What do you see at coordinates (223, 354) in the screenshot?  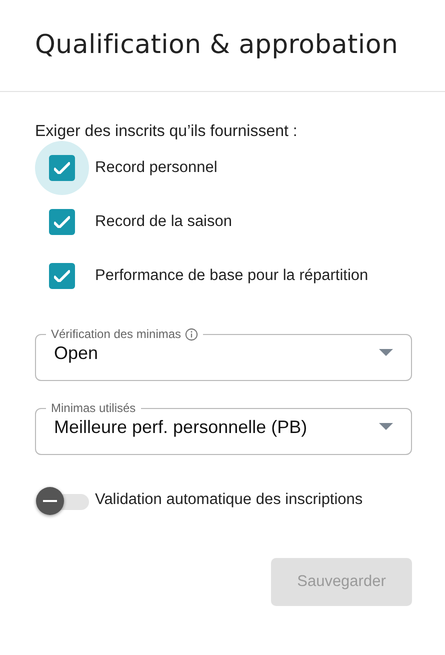 I see `select-field: Vérification des minimas Open` at bounding box center [223, 354].